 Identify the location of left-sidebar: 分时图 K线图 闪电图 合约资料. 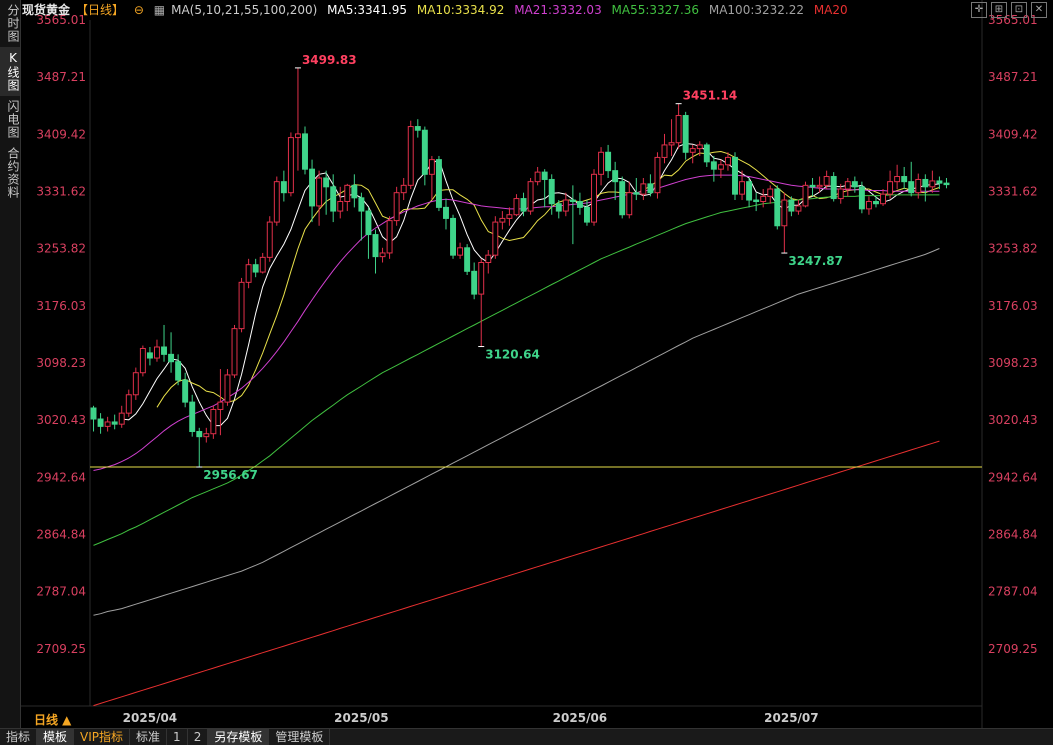
(10, 364).